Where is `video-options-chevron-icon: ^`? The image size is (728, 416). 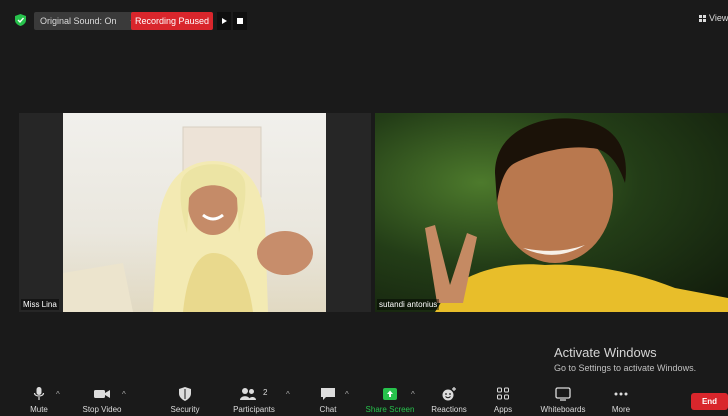
video-options-chevron-icon: ^ is located at coordinates (124, 394).